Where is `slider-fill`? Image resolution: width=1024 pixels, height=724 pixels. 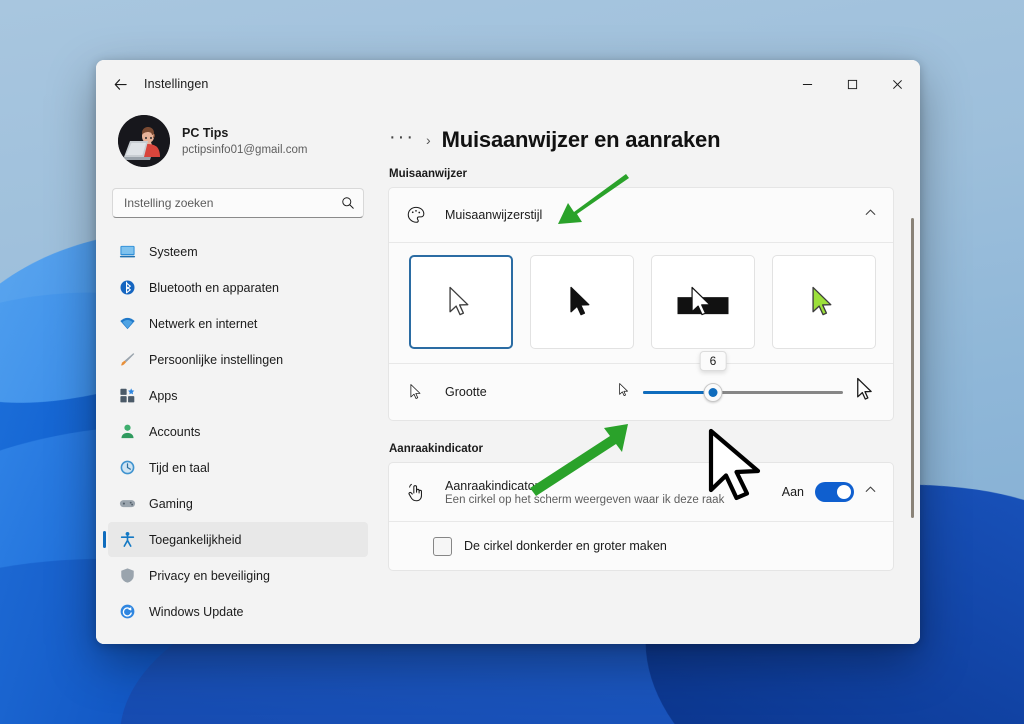 slider-fill is located at coordinates (678, 392).